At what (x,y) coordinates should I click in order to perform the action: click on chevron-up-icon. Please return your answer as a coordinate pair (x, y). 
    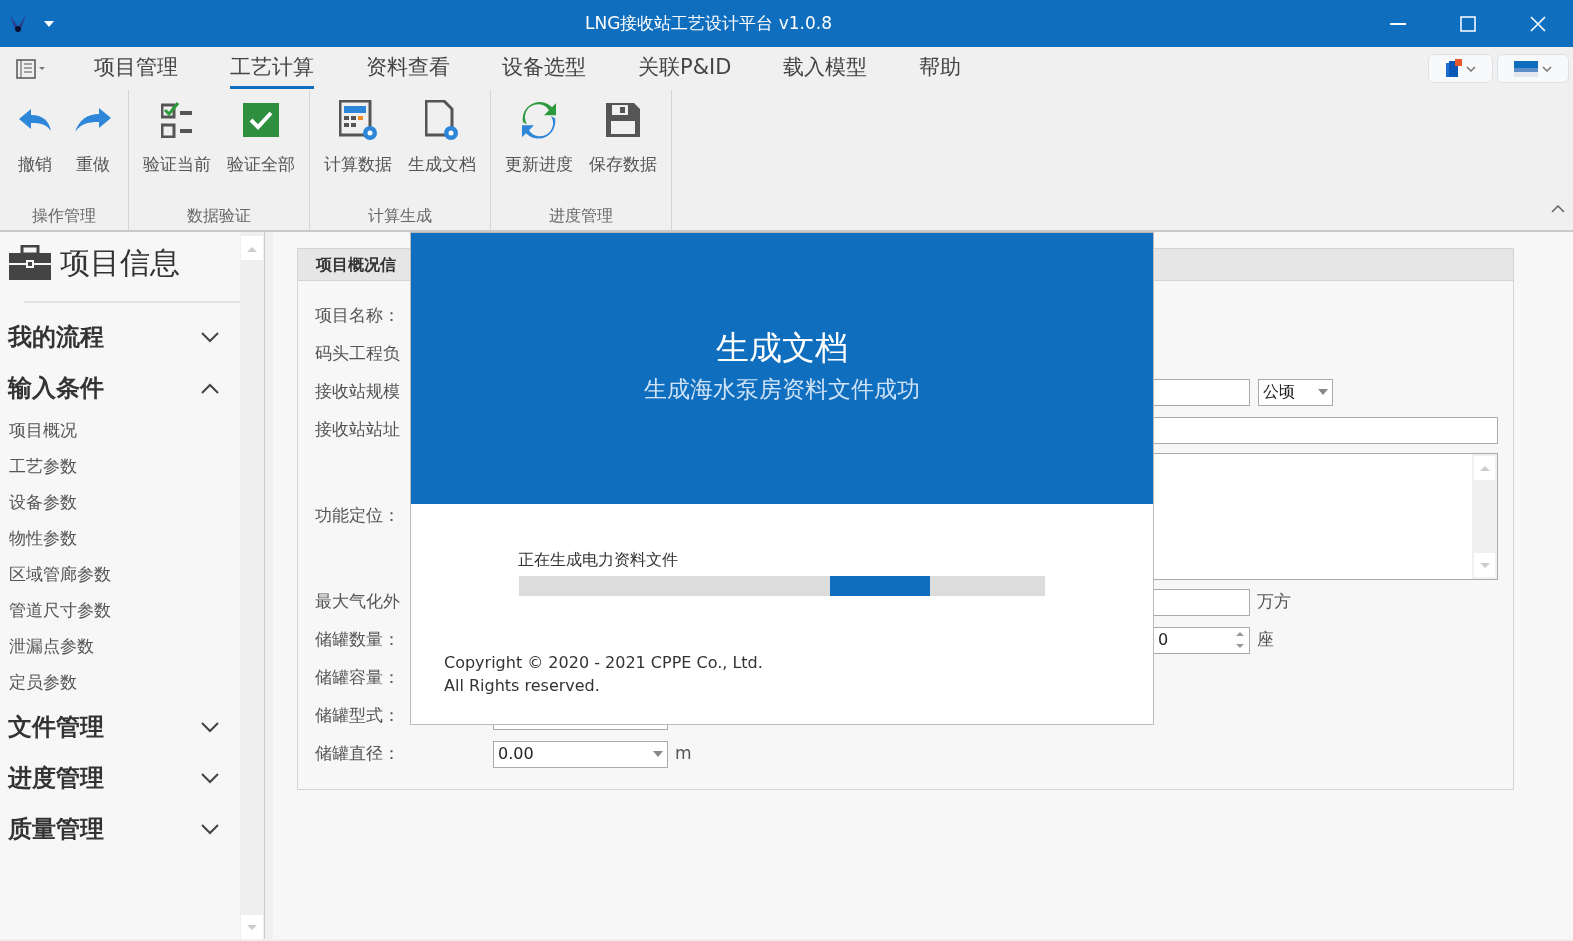
    Looking at the image, I should click on (210, 387).